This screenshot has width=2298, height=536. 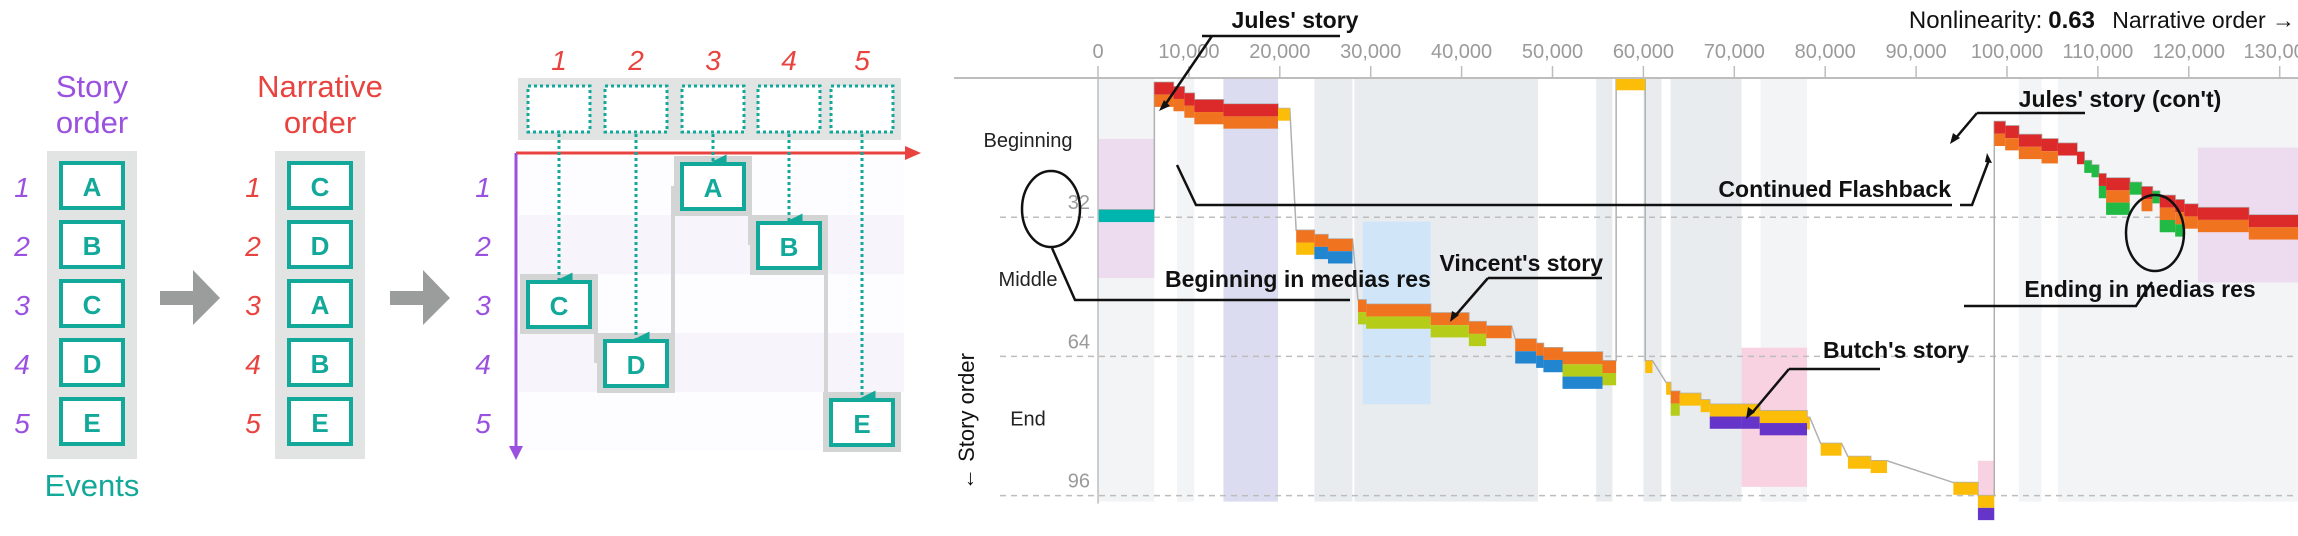 I want to click on event-block-marsellus, so click(x=1750, y=422).